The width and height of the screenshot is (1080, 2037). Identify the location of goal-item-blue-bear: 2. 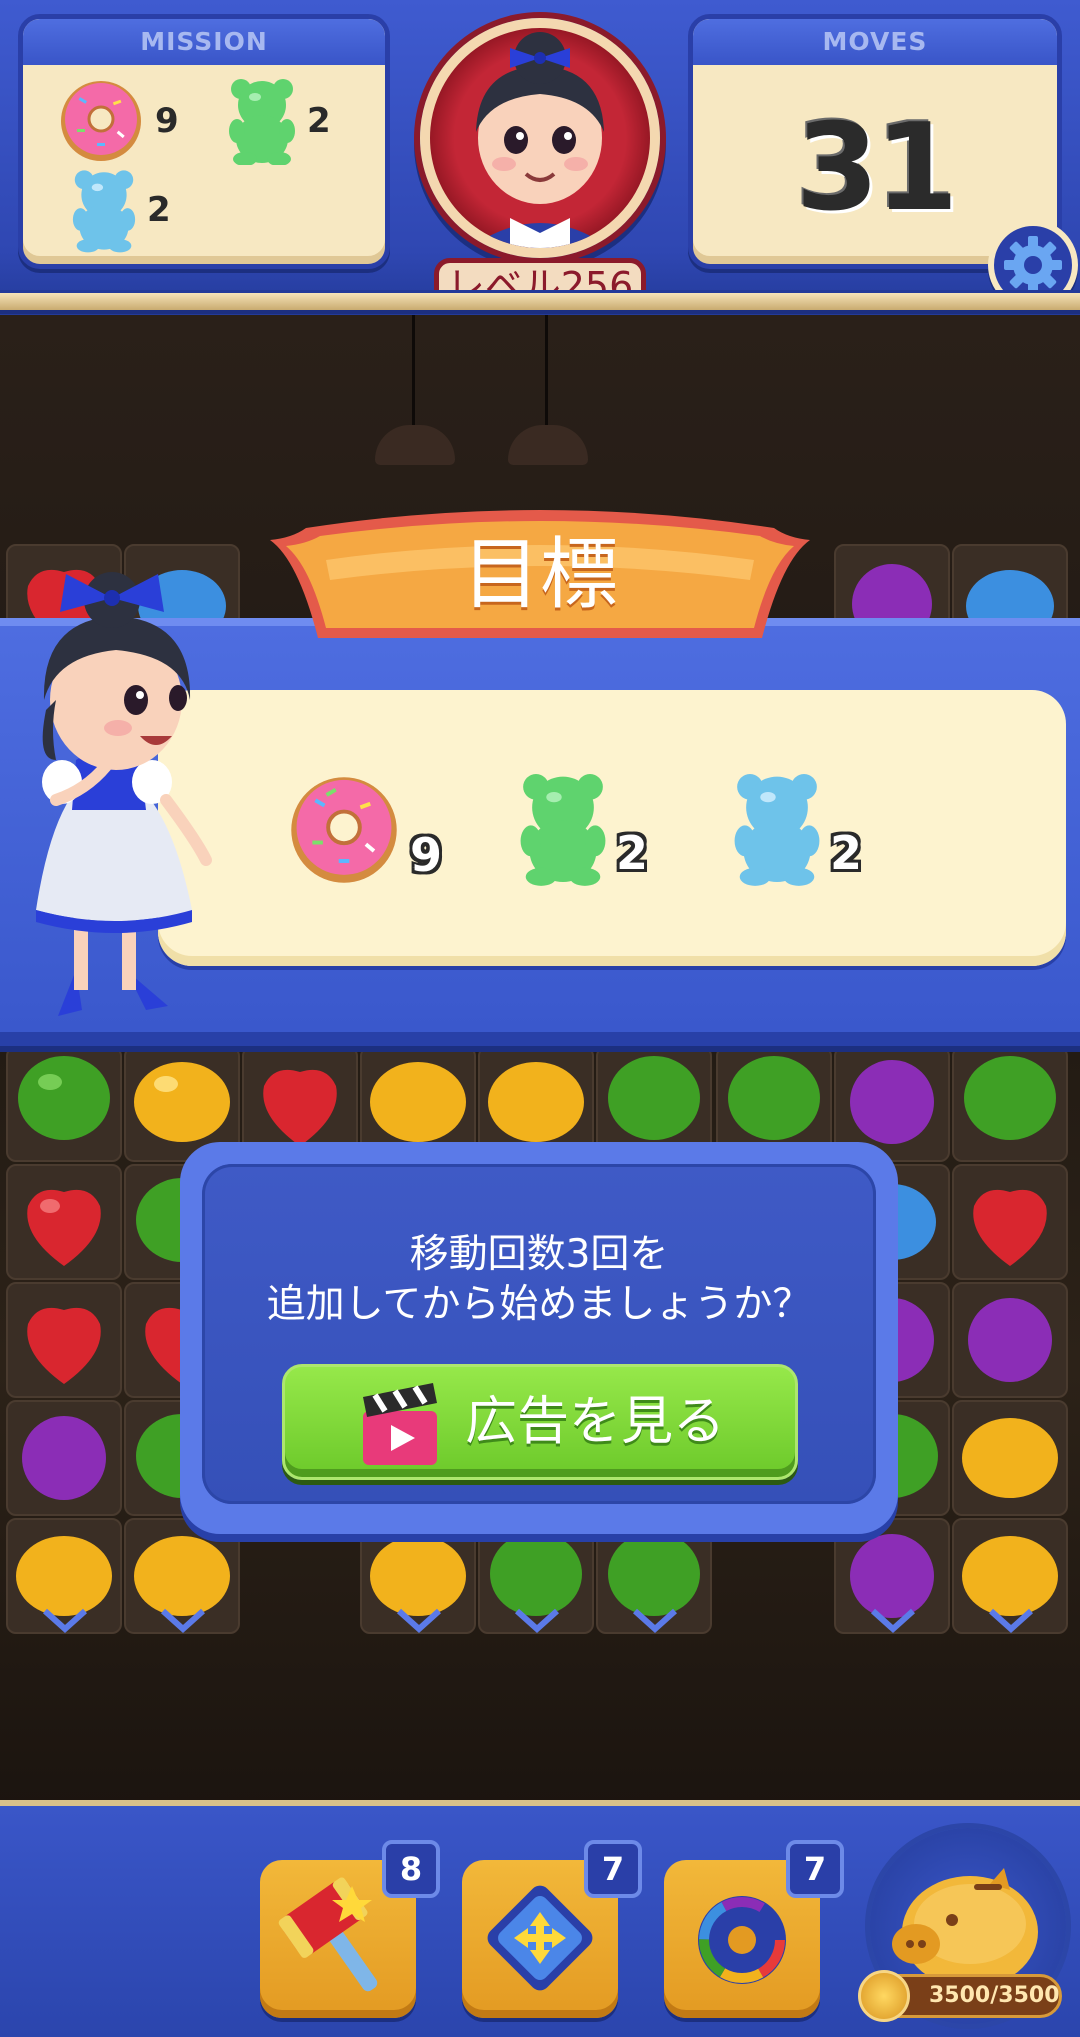
(797, 828).